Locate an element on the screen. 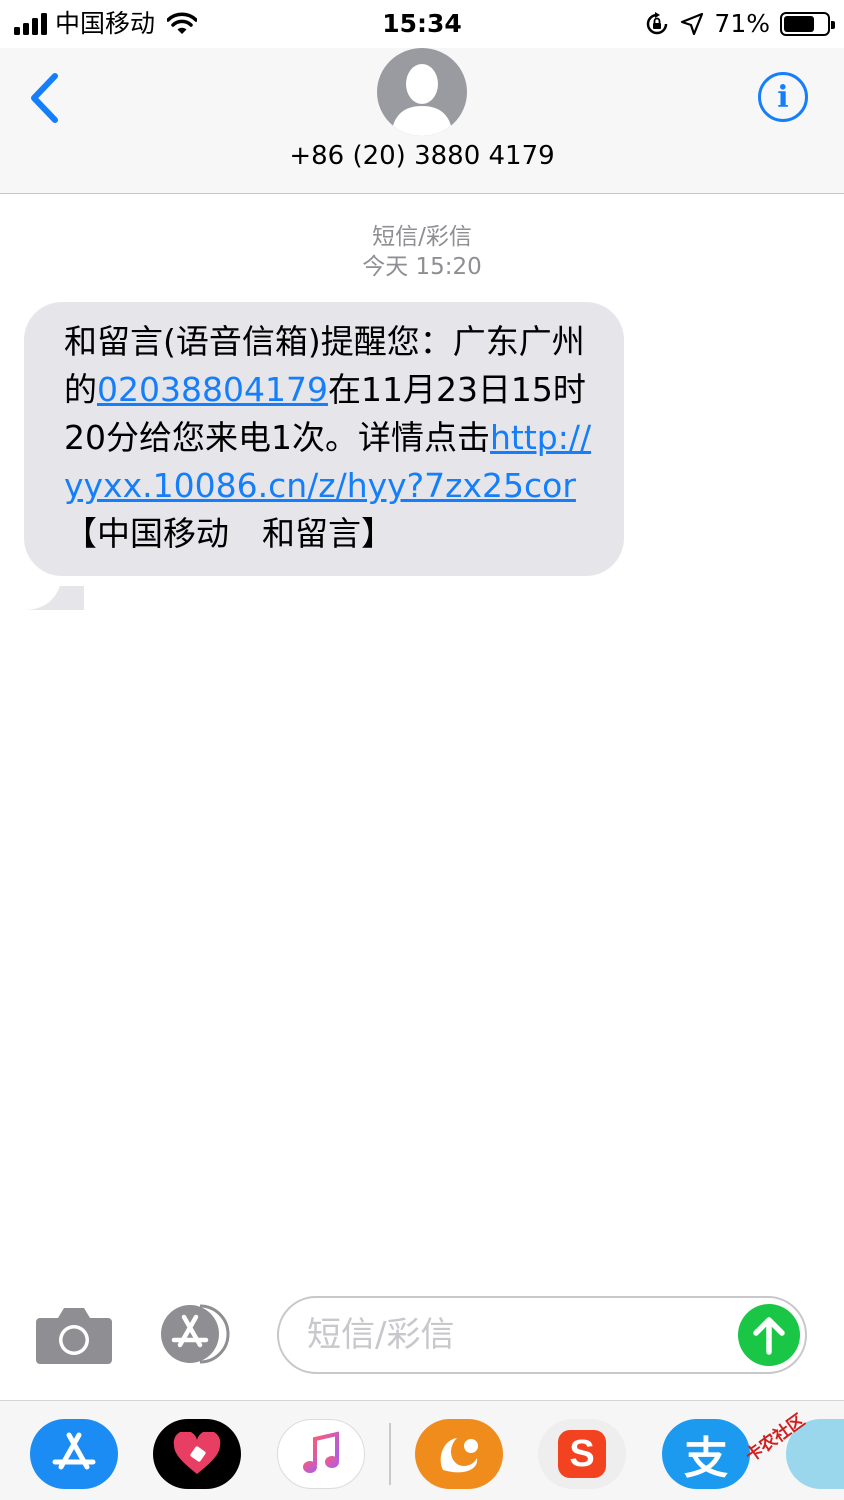 The image size is (844, 1500). heart-app-icon is located at coordinates (197, 1454).